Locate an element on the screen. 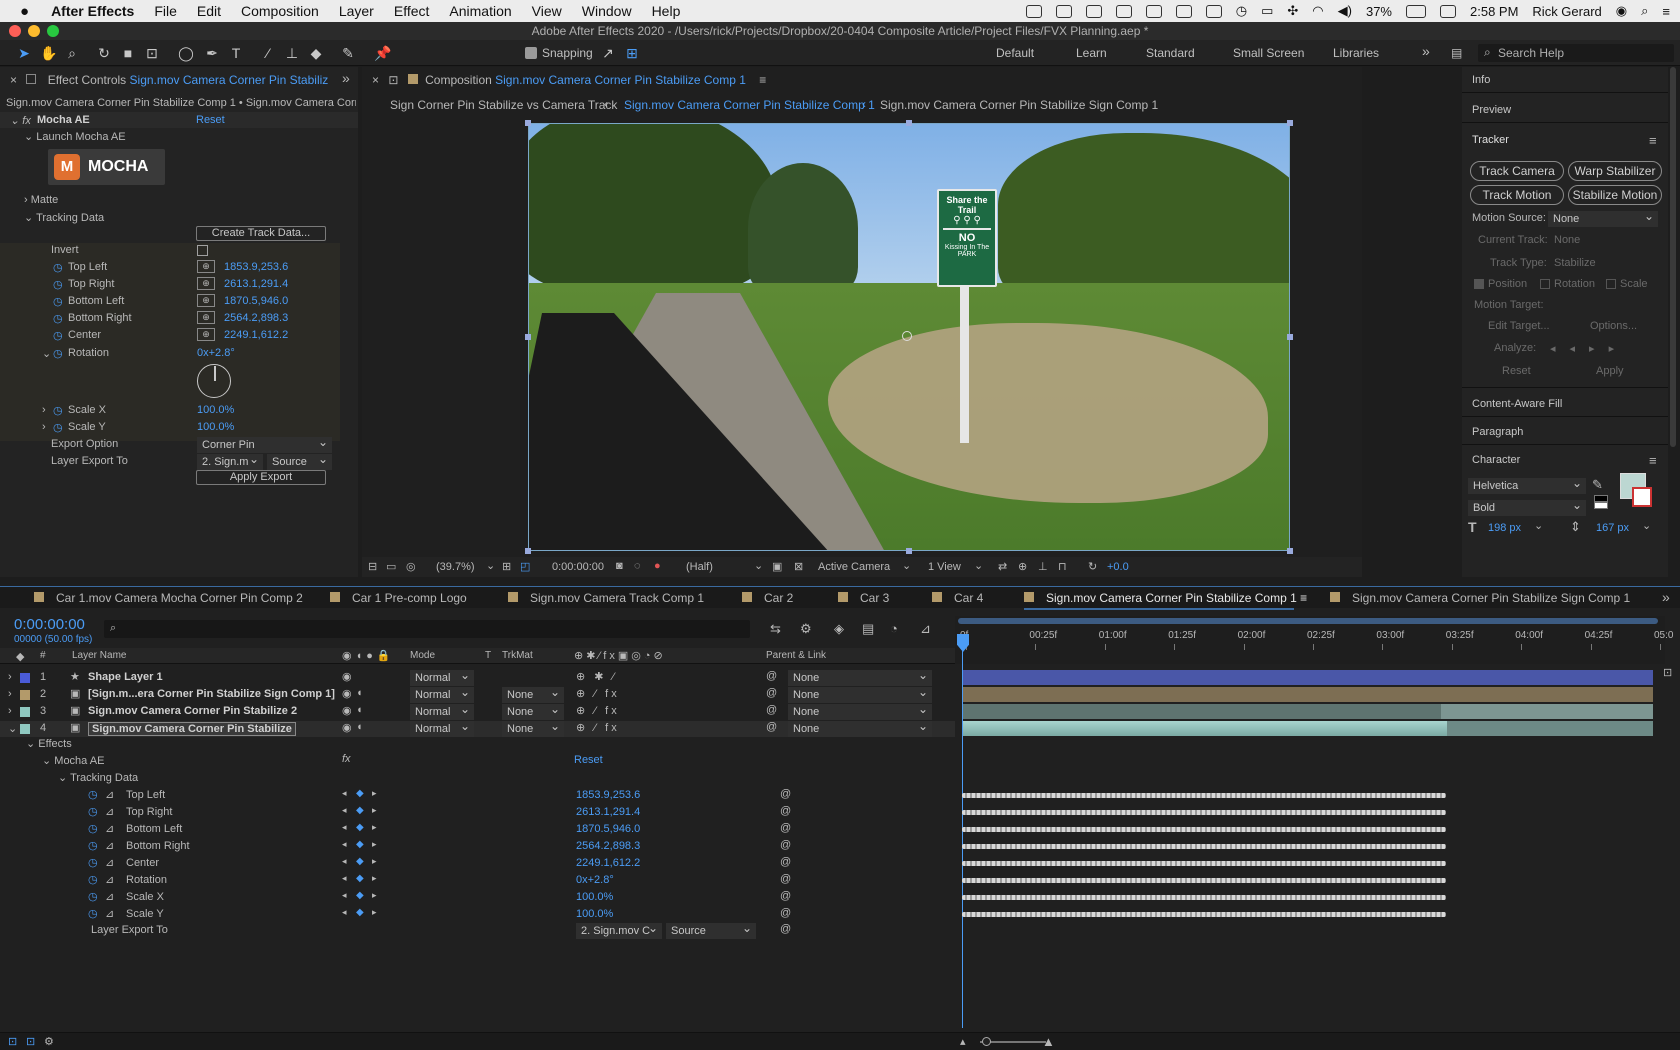  layer-label-color is located at coordinates (25, 695).